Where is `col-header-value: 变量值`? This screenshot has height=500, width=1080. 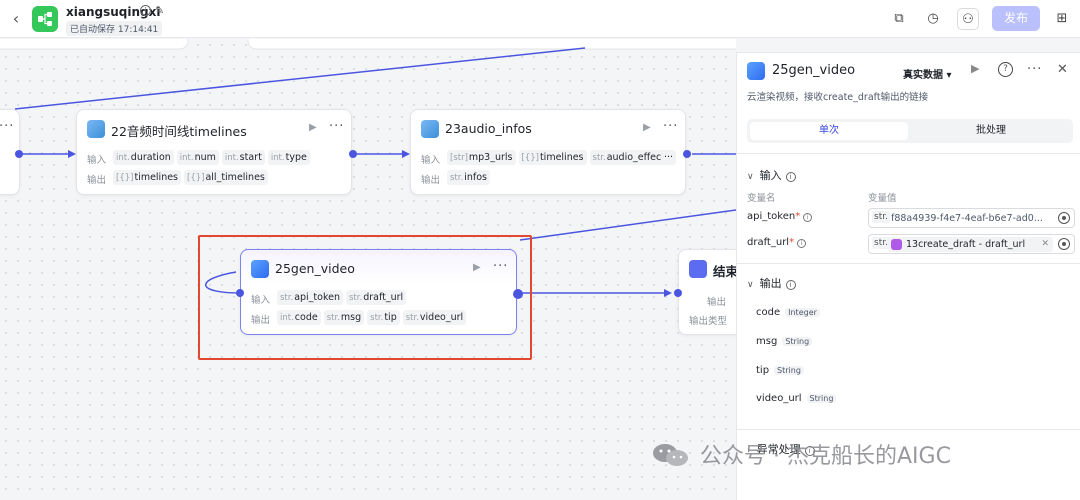
col-header-value: 变量值 is located at coordinates (882, 198).